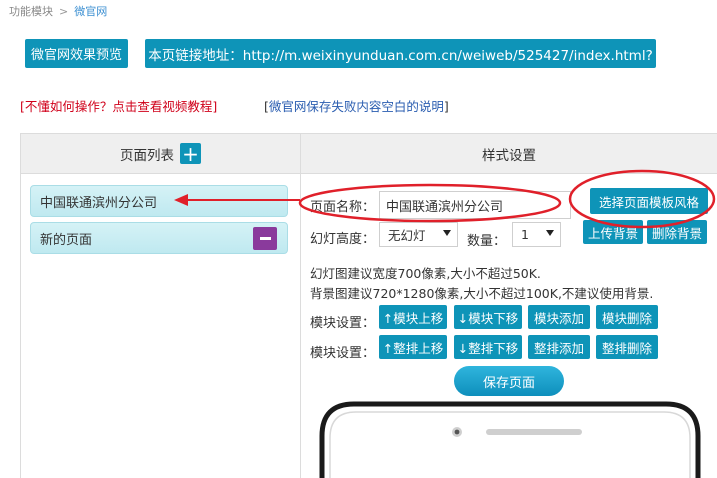  I want to click on slide-height-select: 无幻灯, so click(418, 234).